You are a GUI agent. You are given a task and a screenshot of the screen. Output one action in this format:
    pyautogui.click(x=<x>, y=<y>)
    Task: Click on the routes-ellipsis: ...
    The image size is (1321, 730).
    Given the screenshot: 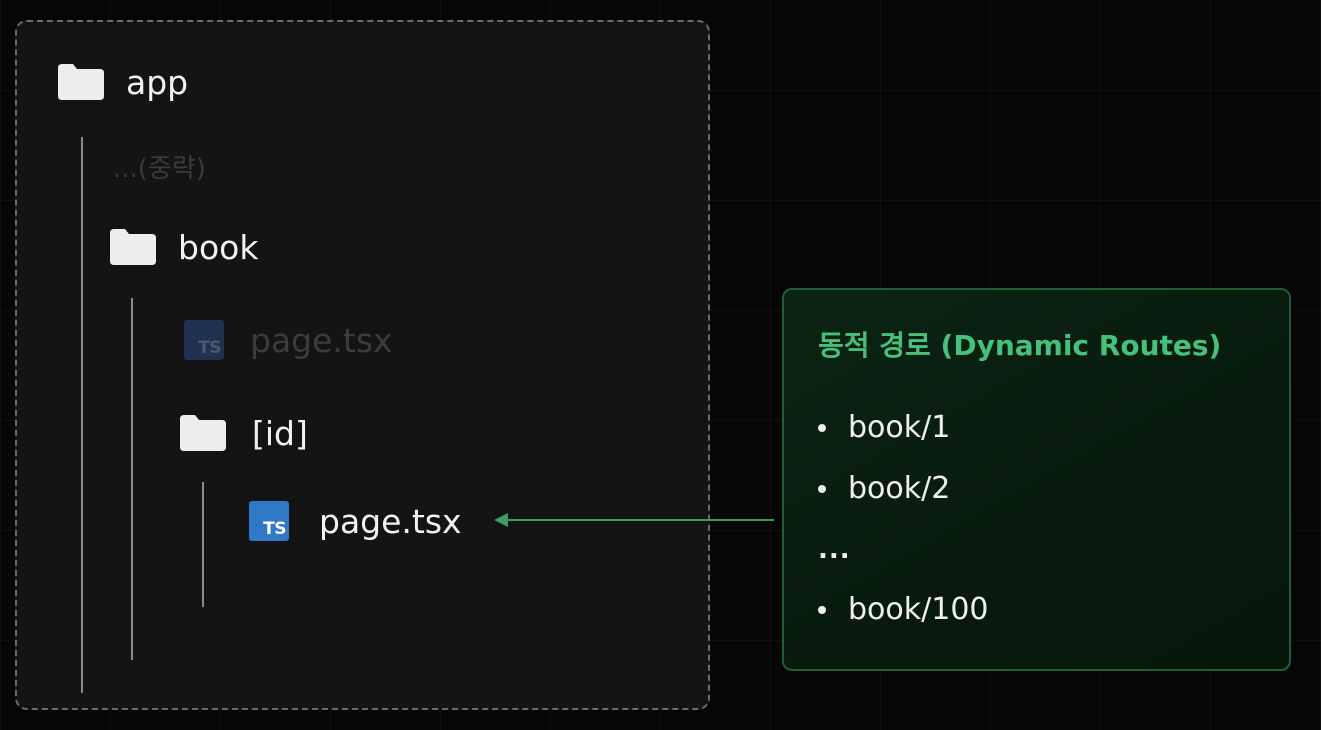 What is the action you would take?
    pyautogui.click(x=834, y=550)
    